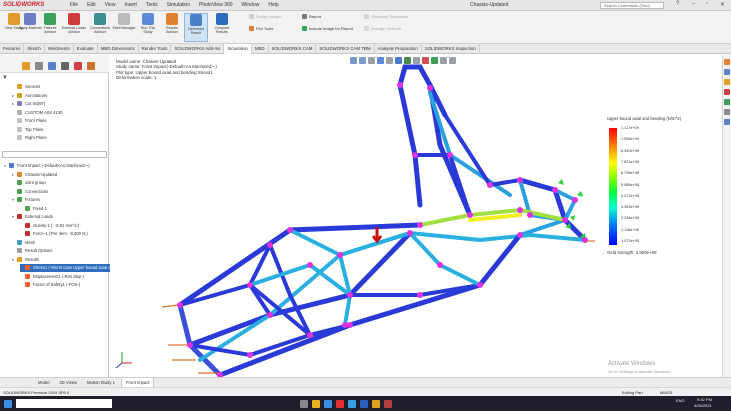 This screenshot has width=731, height=411. I want to click on tab-evaluate: Evaluate, so click(86, 49).